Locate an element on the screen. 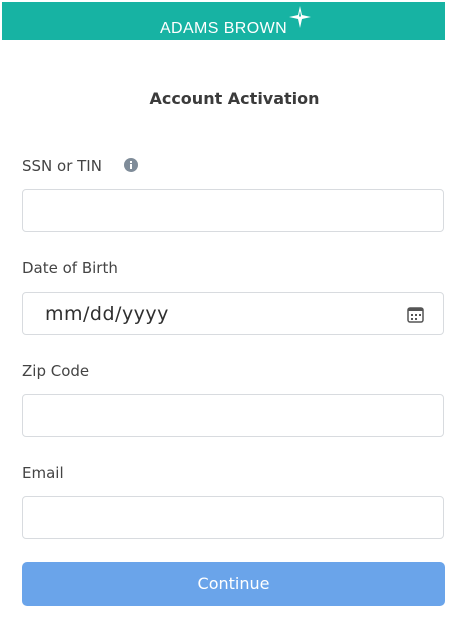  ssn-input is located at coordinates (233, 210).